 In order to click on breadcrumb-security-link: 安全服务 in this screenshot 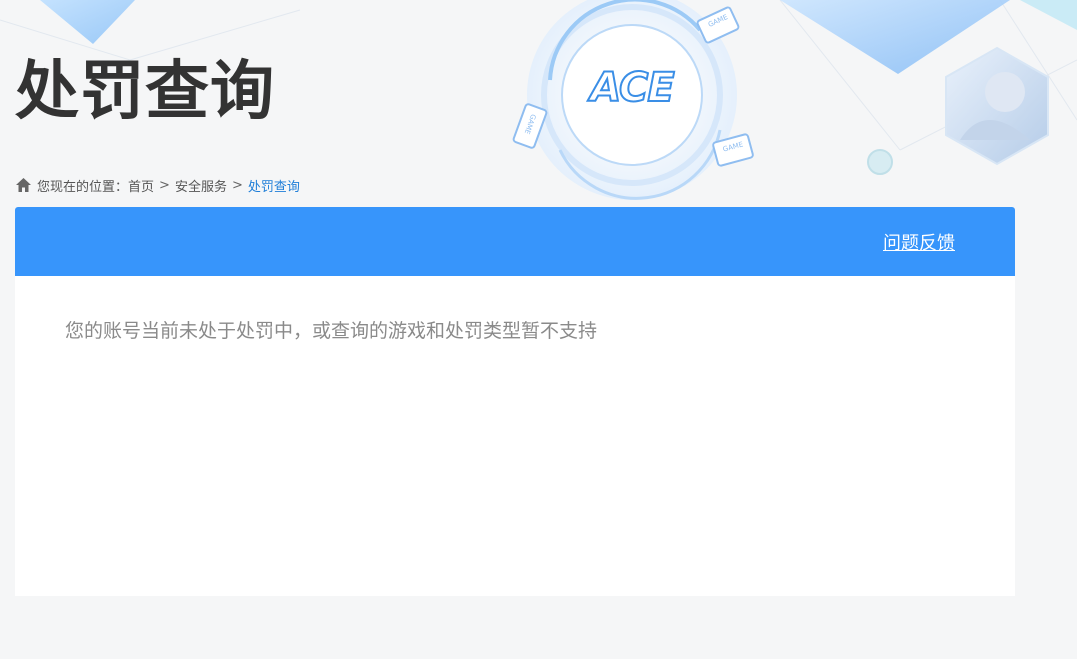, I will do `click(201, 185)`.